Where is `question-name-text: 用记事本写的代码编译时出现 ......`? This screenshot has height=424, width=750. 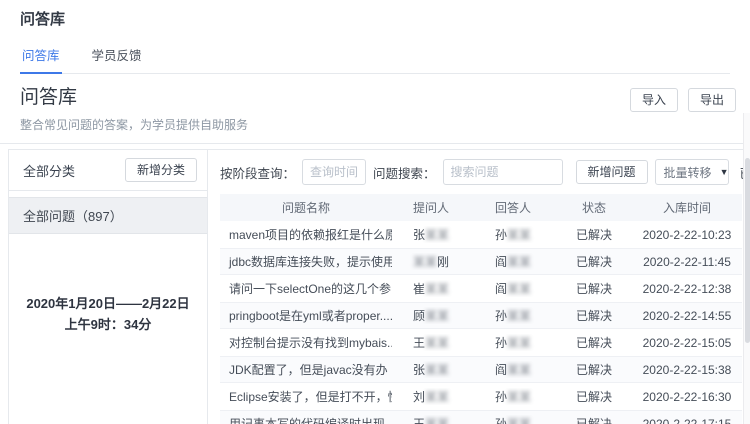
question-name-text: 用记事本写的代码编译时出现 ...... is located at coordinates (310, 420).